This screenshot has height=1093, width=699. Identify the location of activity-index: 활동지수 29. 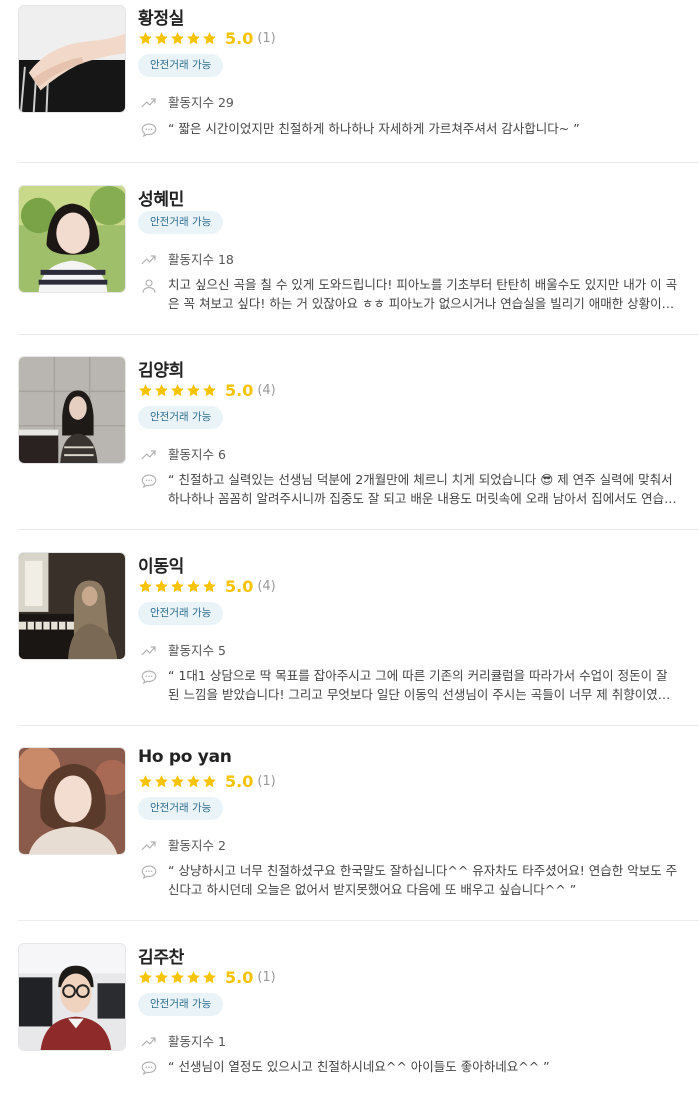
(187, 101).